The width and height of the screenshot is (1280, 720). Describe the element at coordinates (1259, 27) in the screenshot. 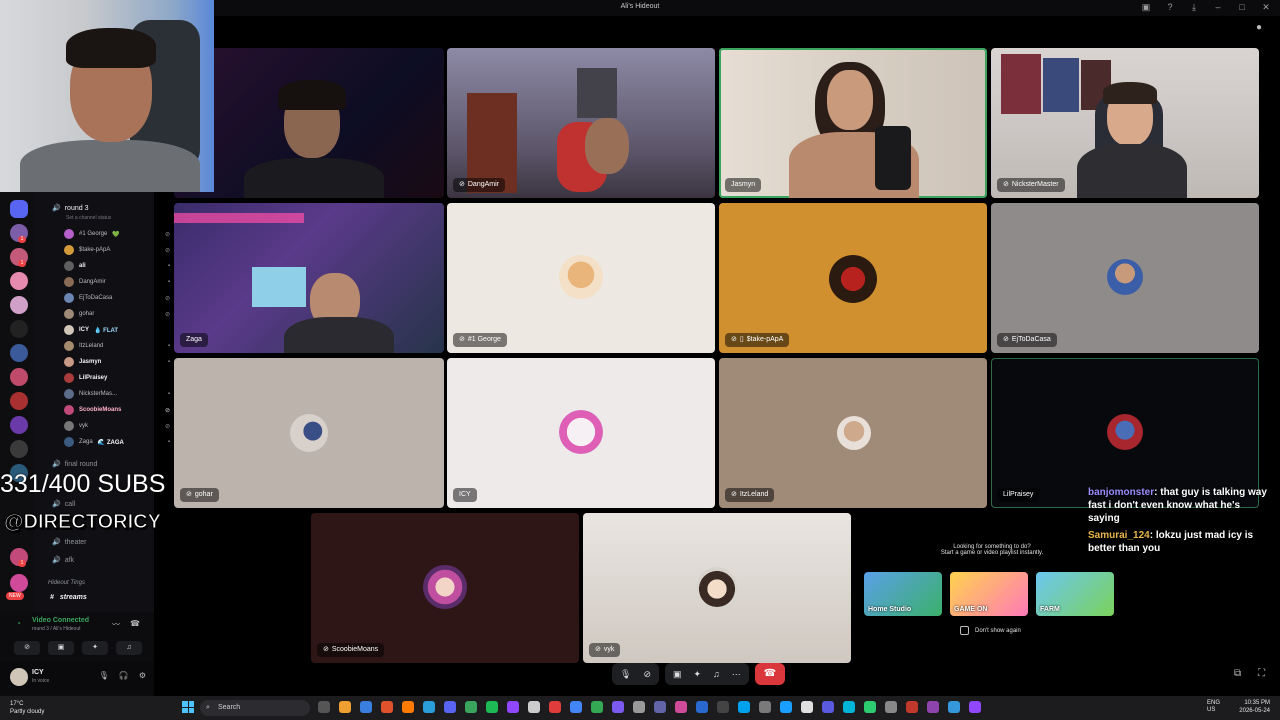

I see `chat-bubble-icon: ●` at that location.